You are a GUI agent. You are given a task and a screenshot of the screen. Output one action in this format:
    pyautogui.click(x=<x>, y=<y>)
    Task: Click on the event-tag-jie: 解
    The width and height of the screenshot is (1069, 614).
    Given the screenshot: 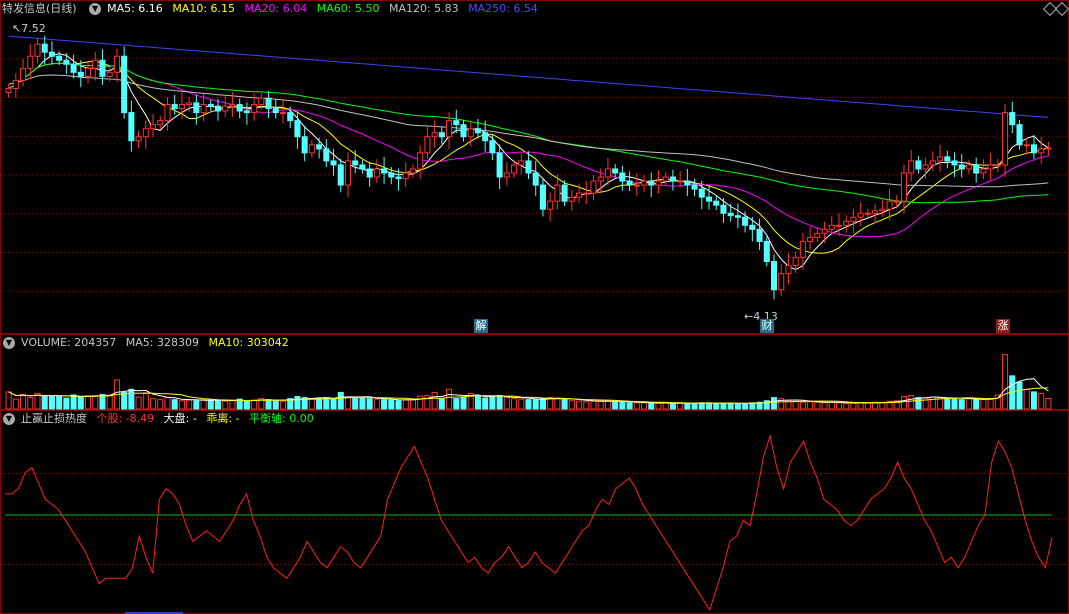 What is the action you would take?
    pyautogui.click(x=481, y=326)
    